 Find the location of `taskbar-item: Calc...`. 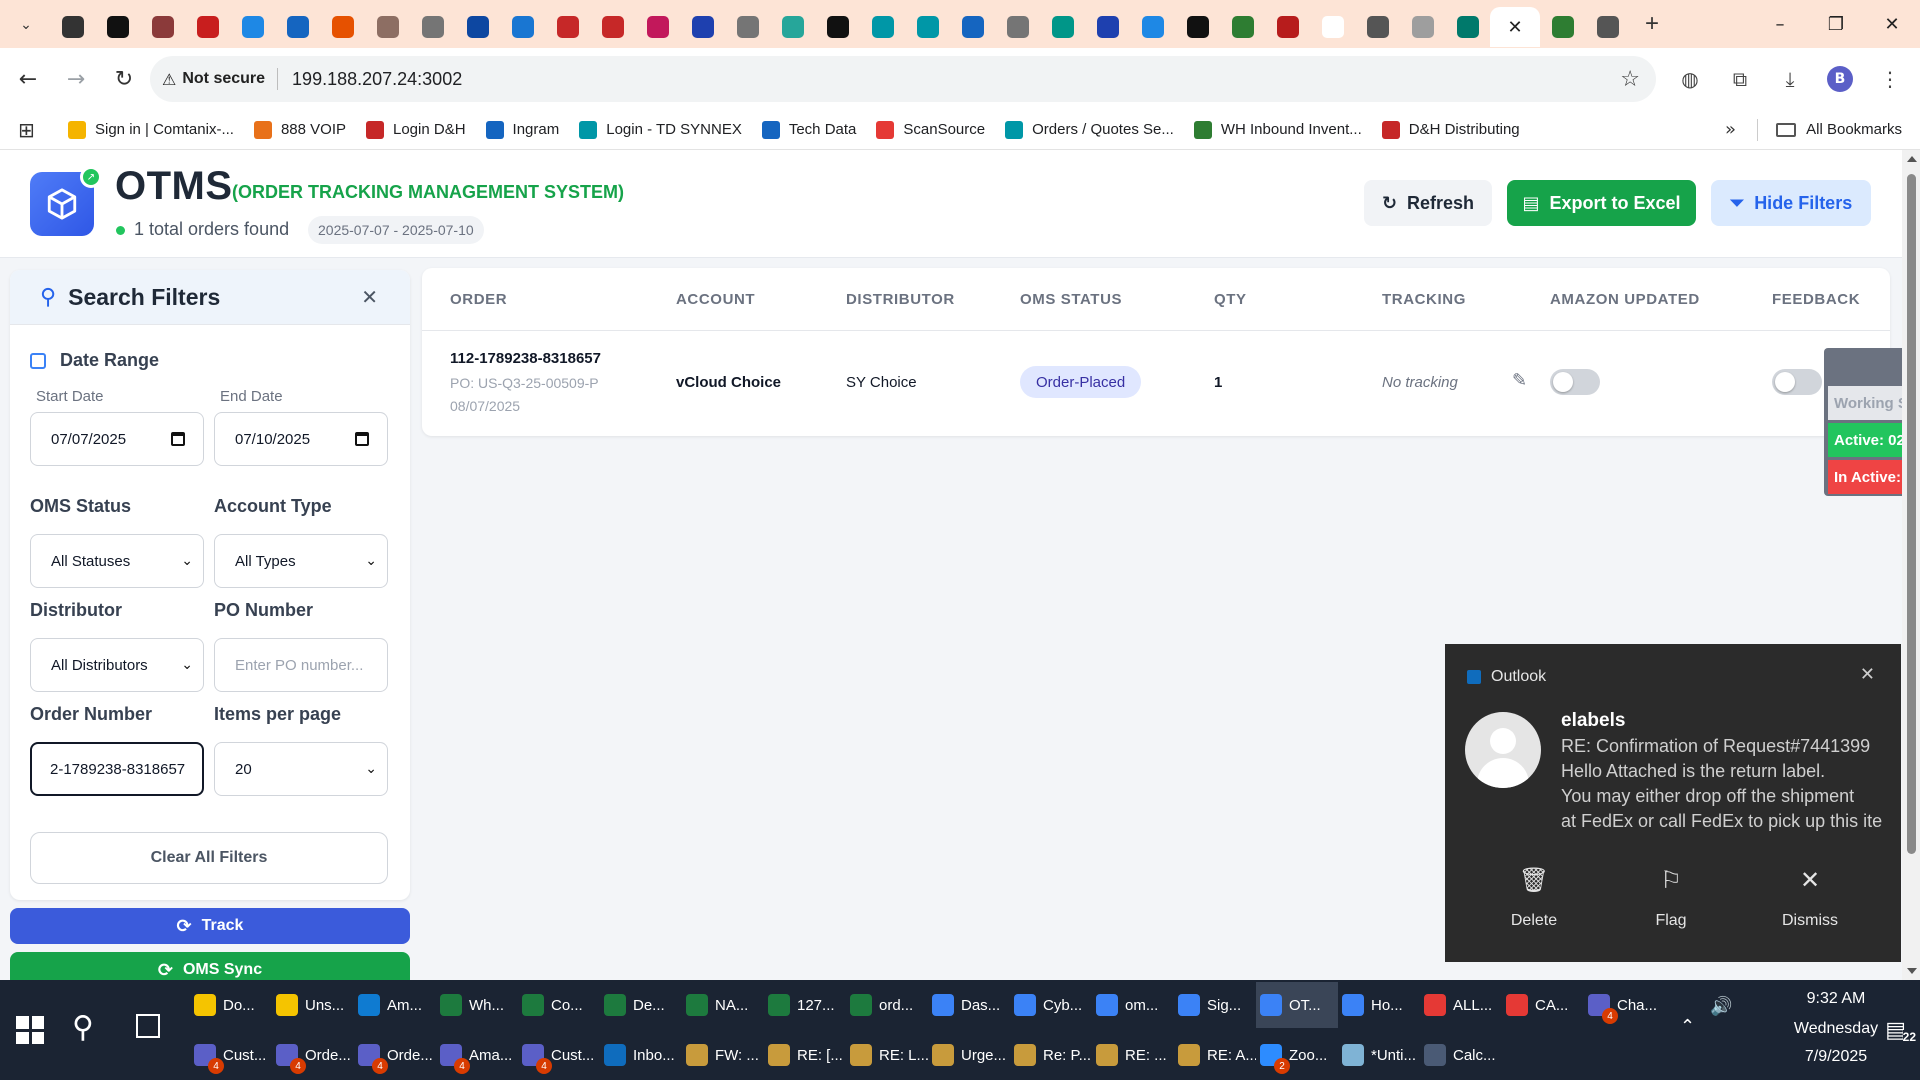

taskbar-item: Calc... is located at coordinates (1461, 1055).